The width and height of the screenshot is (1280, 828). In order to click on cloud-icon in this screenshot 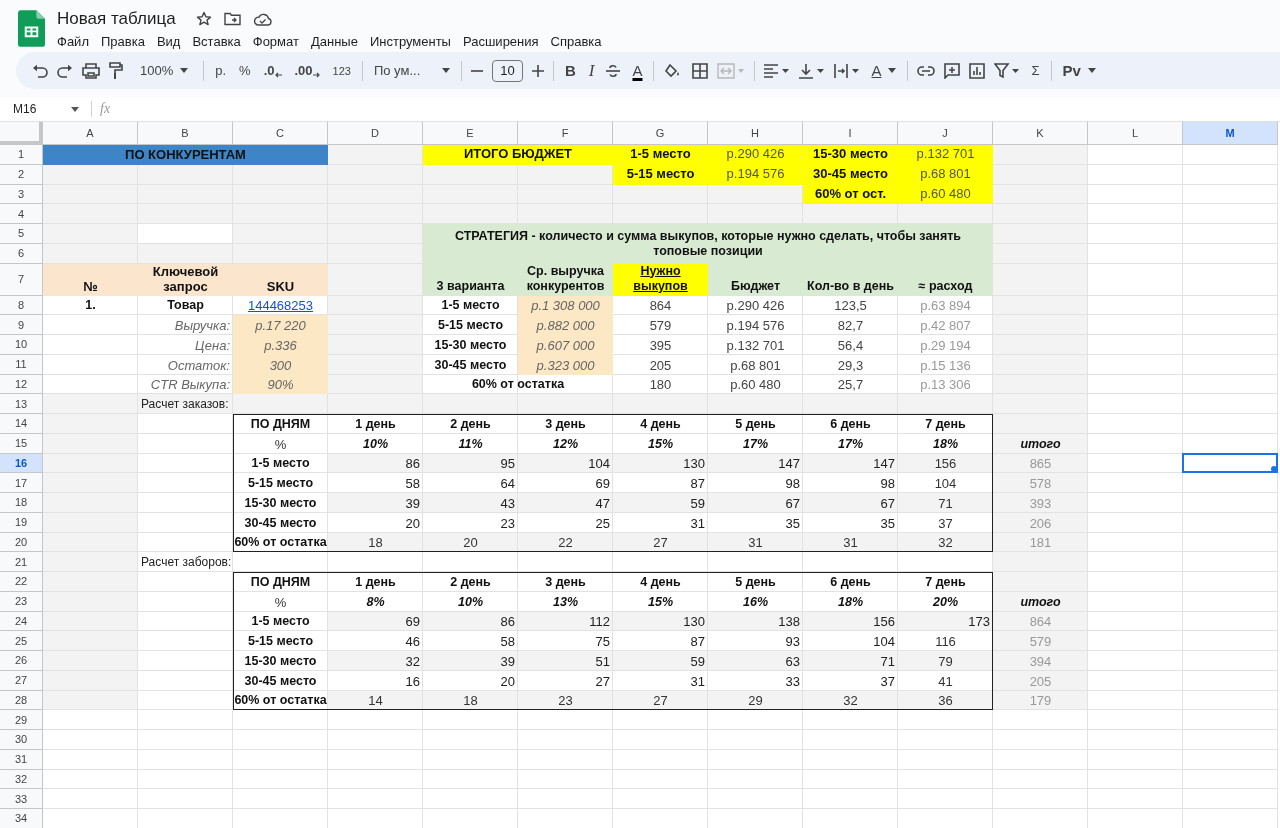, I will do `click(262, 19)`.